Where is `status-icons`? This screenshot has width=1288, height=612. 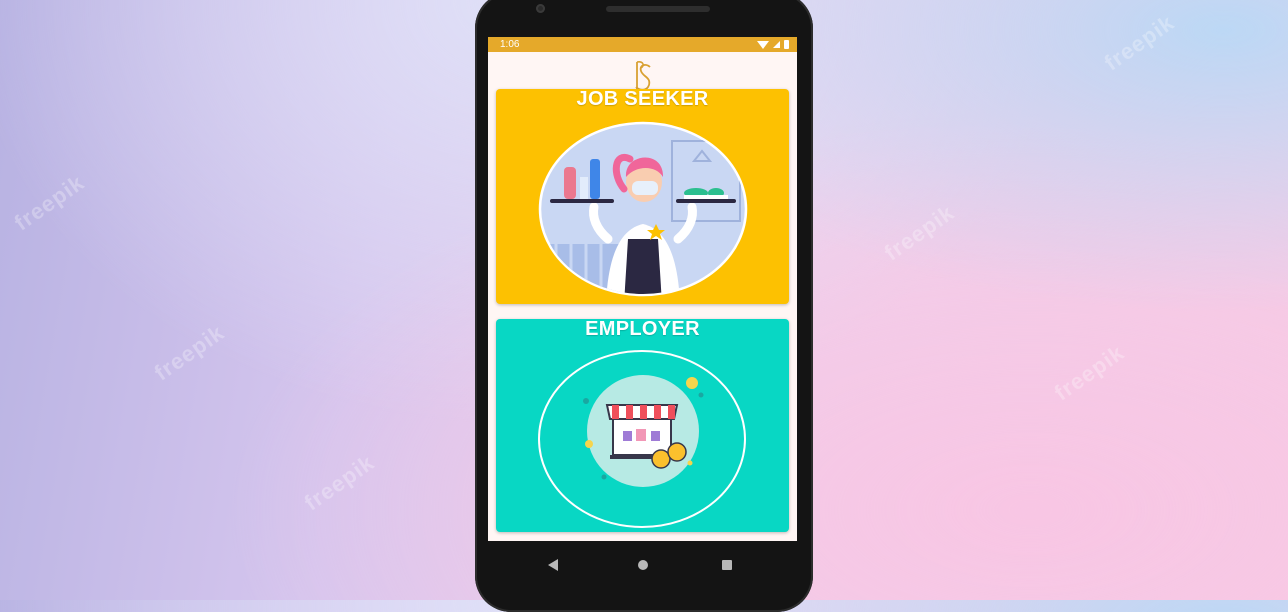 status-icons is located at coordinates (773, 44).